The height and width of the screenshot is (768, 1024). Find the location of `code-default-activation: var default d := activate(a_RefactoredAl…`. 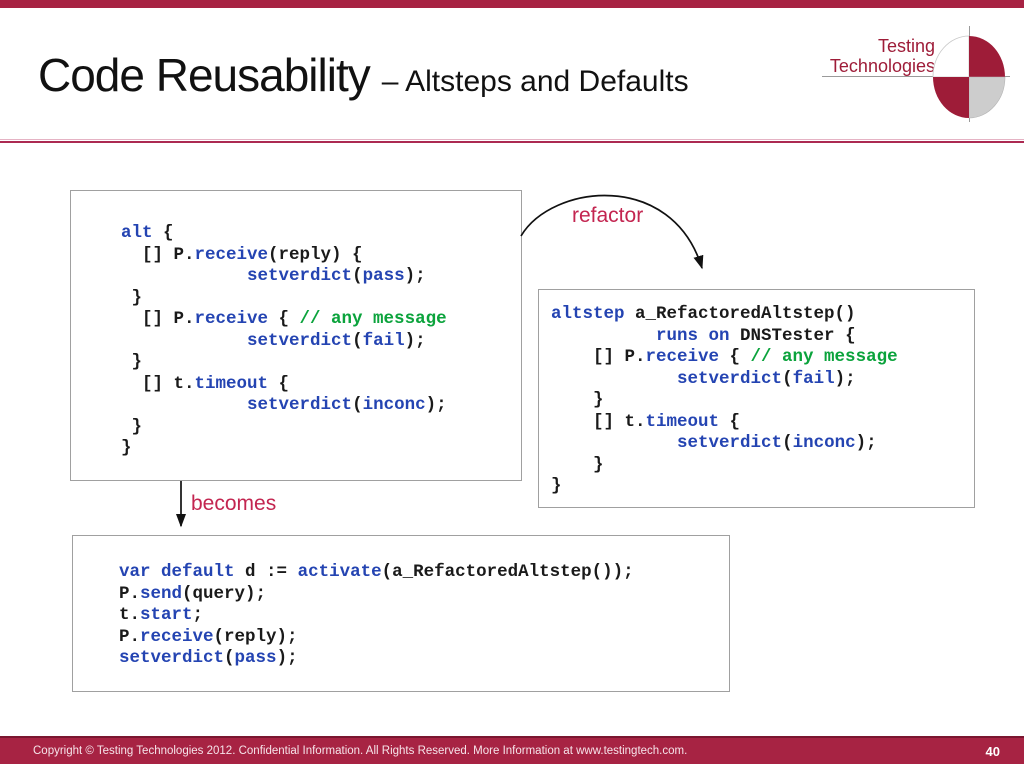

code-default-activation: var default d := activate(a_RefactoredAl… is located at coordinates (376, 615).